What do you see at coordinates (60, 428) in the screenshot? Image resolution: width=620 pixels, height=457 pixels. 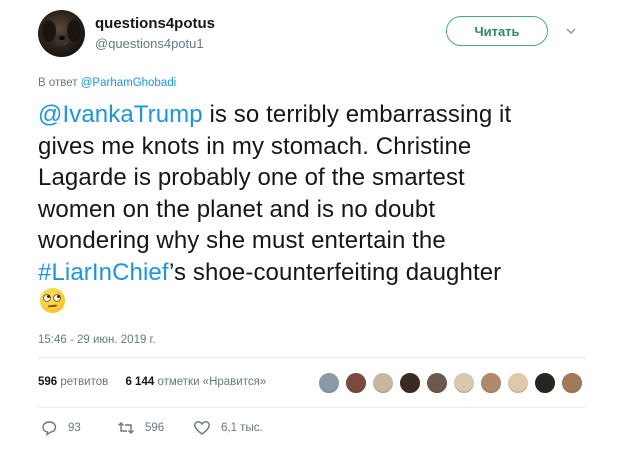 I see `reply-button: 93` at bounding box center [60, 428].